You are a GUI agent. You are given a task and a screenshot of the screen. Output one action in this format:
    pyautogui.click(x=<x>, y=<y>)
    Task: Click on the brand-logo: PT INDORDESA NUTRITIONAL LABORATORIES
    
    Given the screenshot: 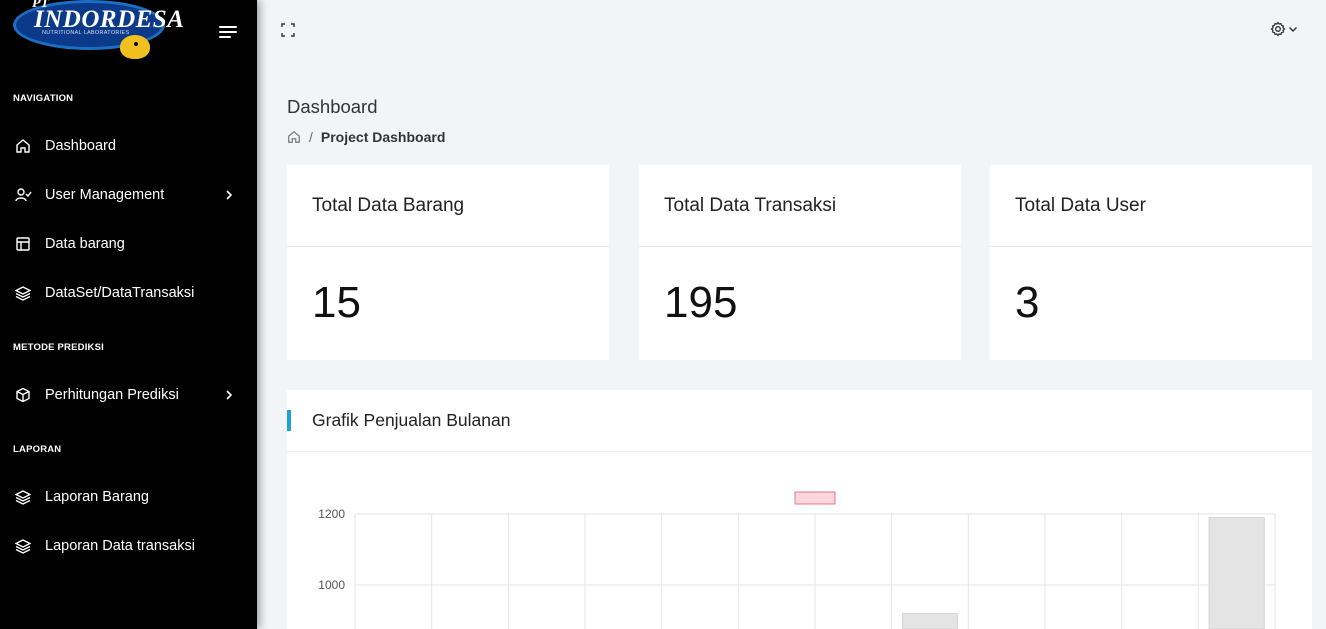 What is the action you would take?
    pyautogui.click(x=97, y=32)
    